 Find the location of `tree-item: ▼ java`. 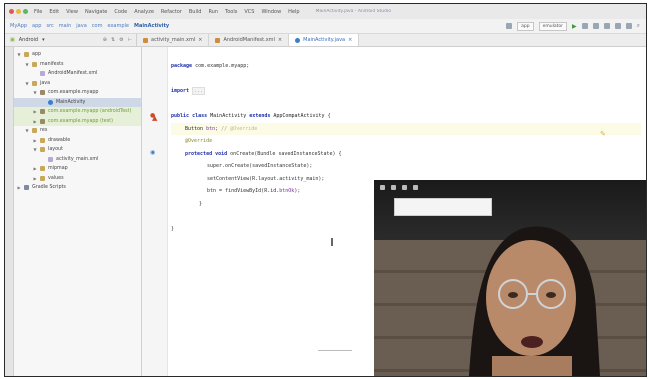

tree-item: ▼ java is located at coordinates (77, 84).